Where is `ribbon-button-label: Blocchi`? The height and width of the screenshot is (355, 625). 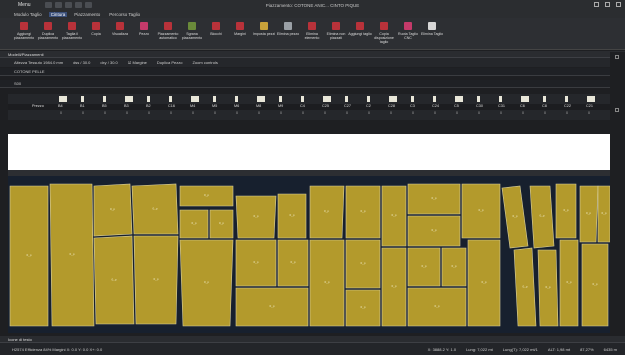
ribbon-button-label: Blocchi is located at coordinates (216, 34).